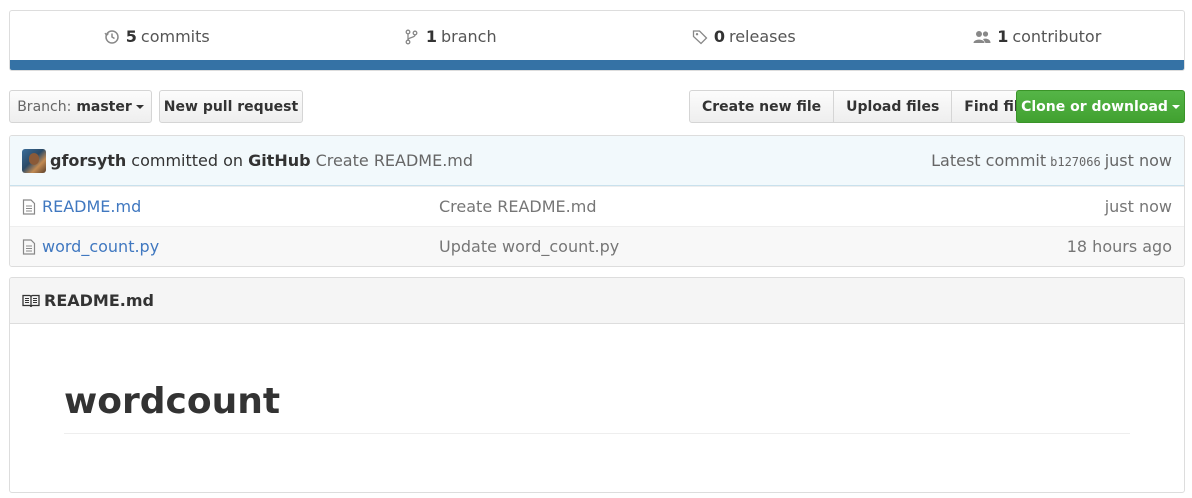 The width and height of the screenshot is (1192, 498). Describe the element at coordinates (240, 246) in the screenshot. I see `file-name-link: word_count.py` at that location.